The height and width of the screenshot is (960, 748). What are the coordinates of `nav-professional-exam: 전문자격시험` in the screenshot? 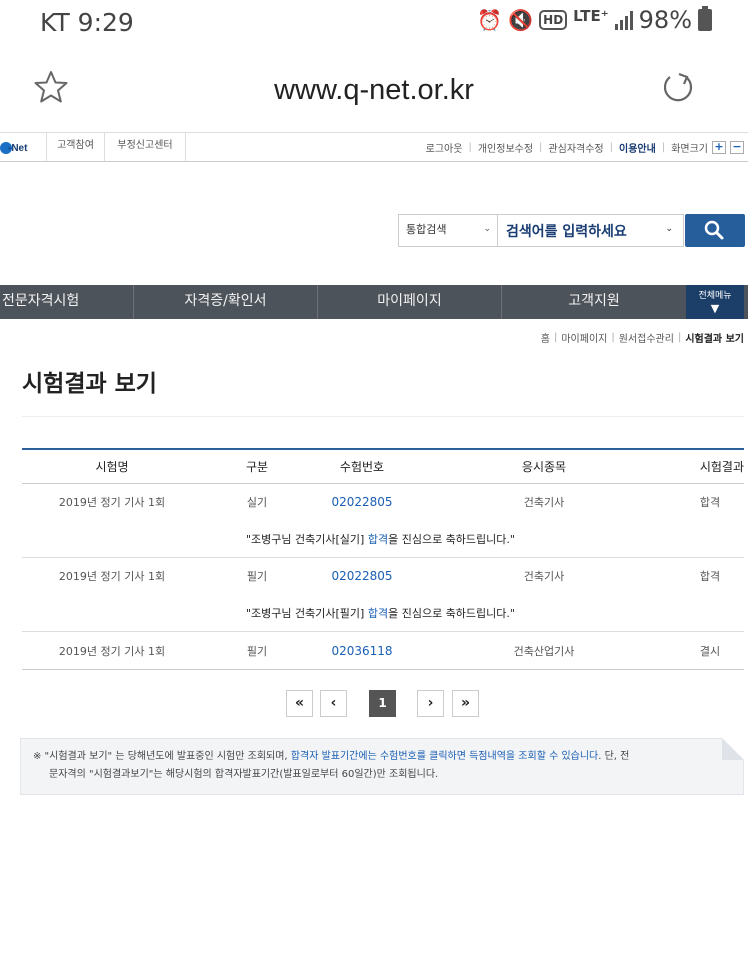 It's located at (67, 302).